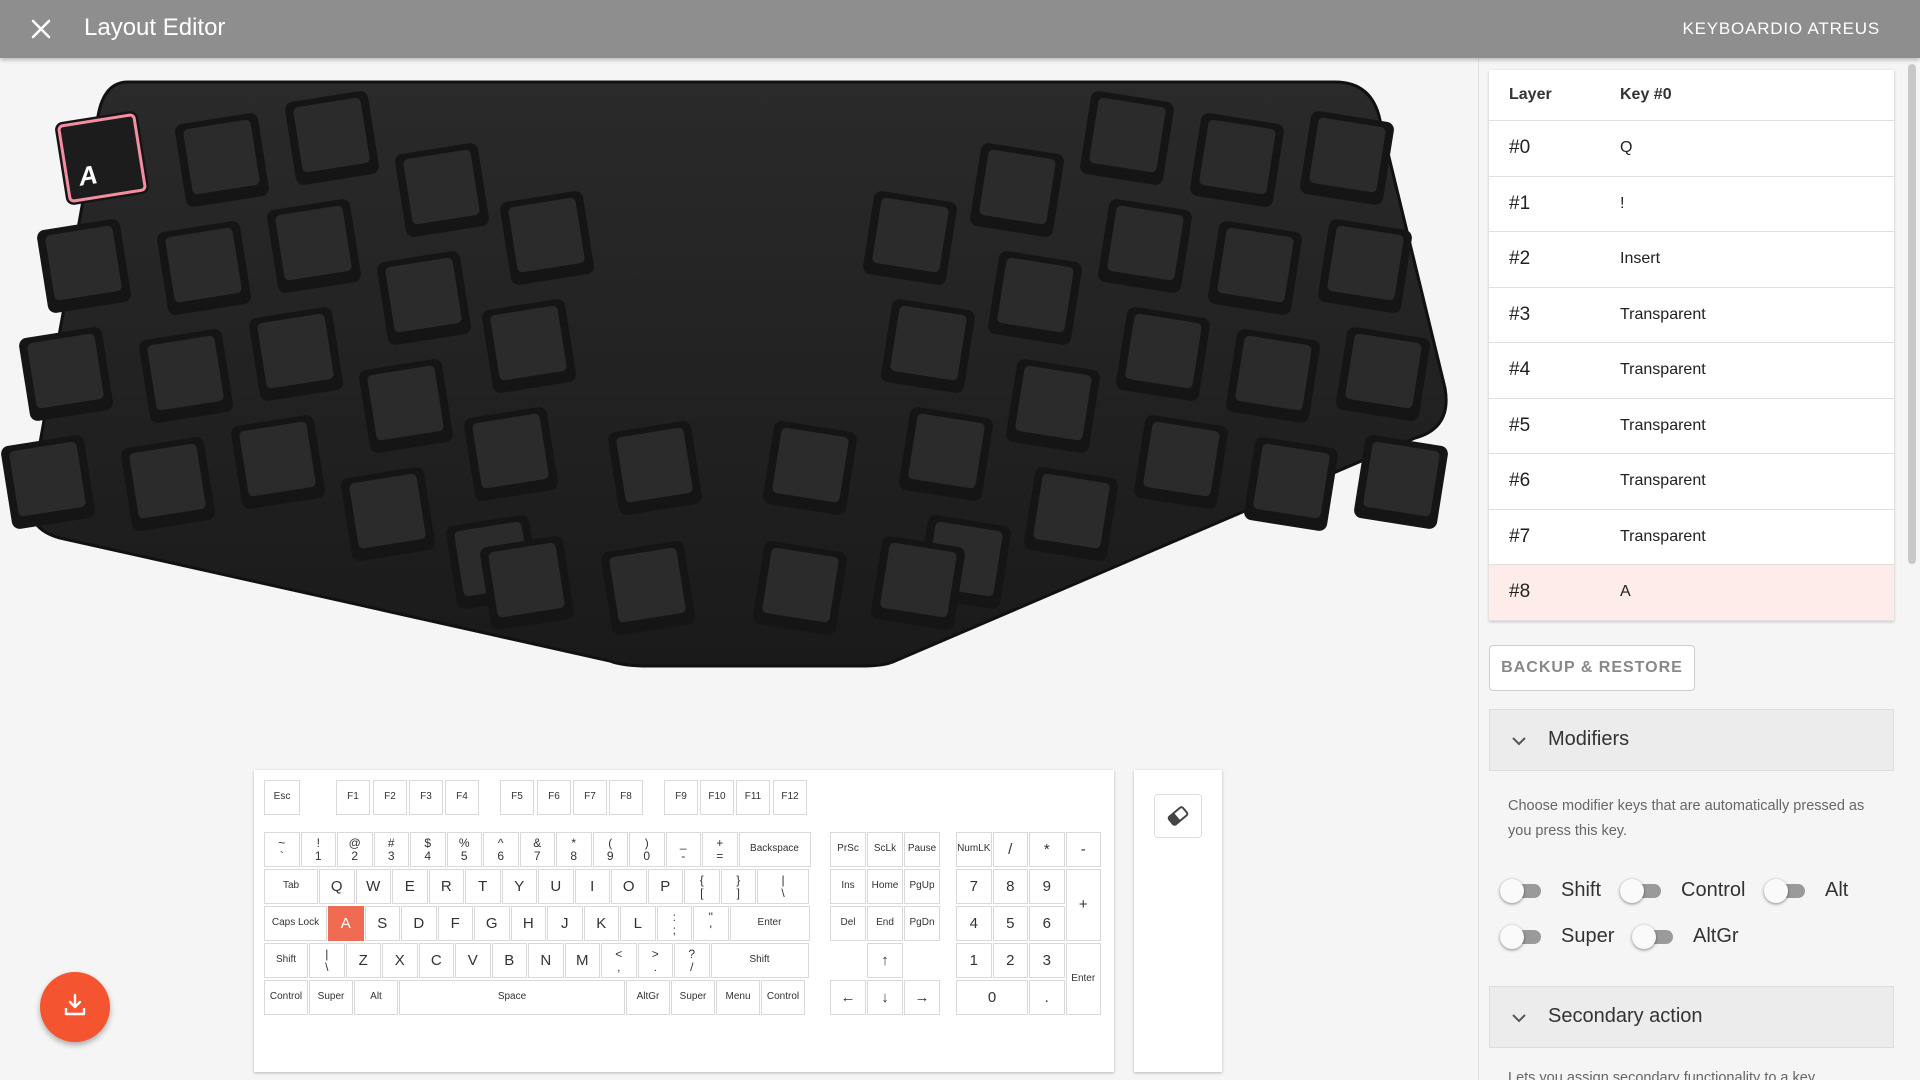 This screenshot has width=1920, height=1080. What do you see at coordinates (318, 849) in the screenshot?
I see `key-number-row-1: ! 1` at bounding box center [318, 849].